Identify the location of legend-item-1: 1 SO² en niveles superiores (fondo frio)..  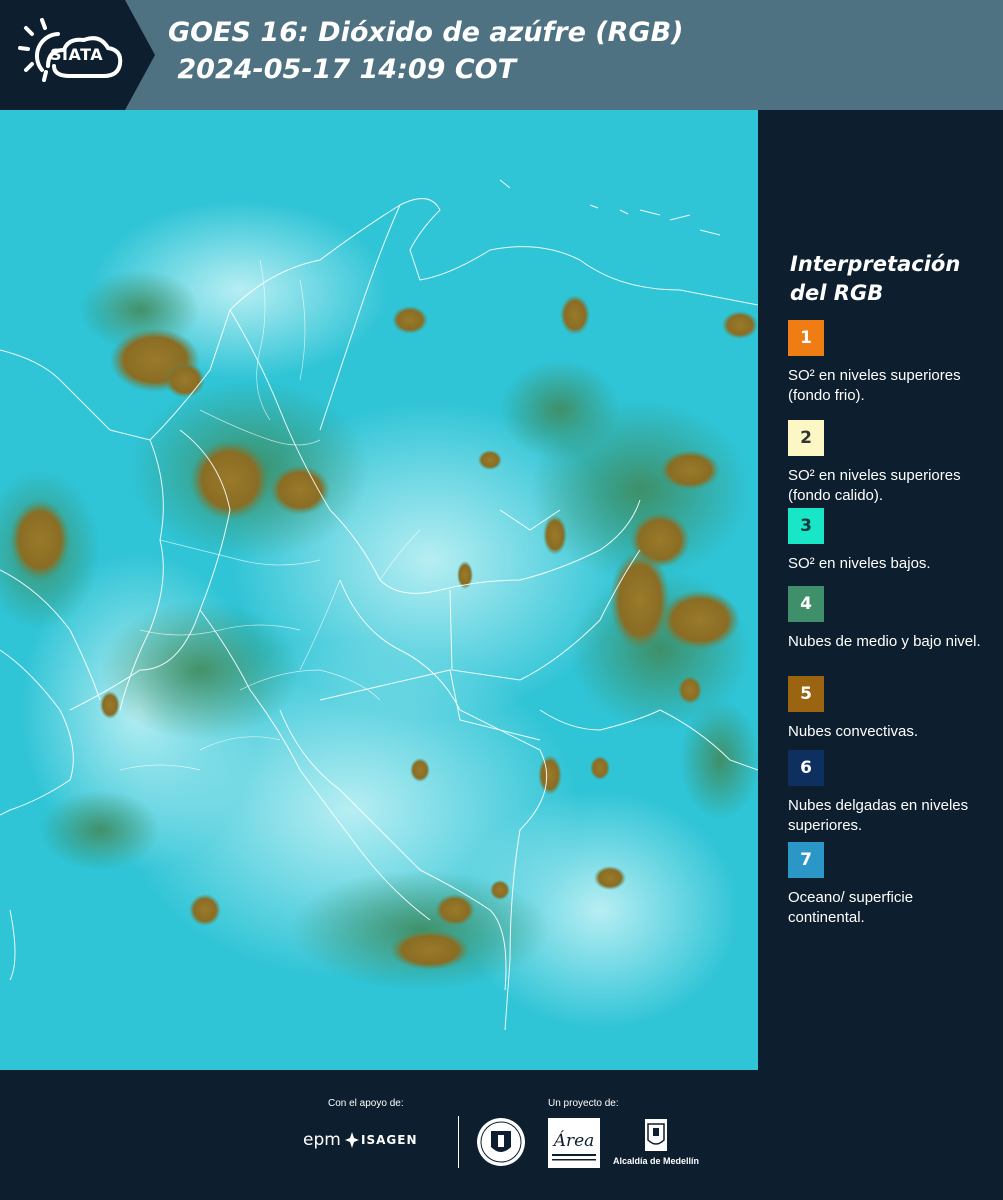
(888, 363).